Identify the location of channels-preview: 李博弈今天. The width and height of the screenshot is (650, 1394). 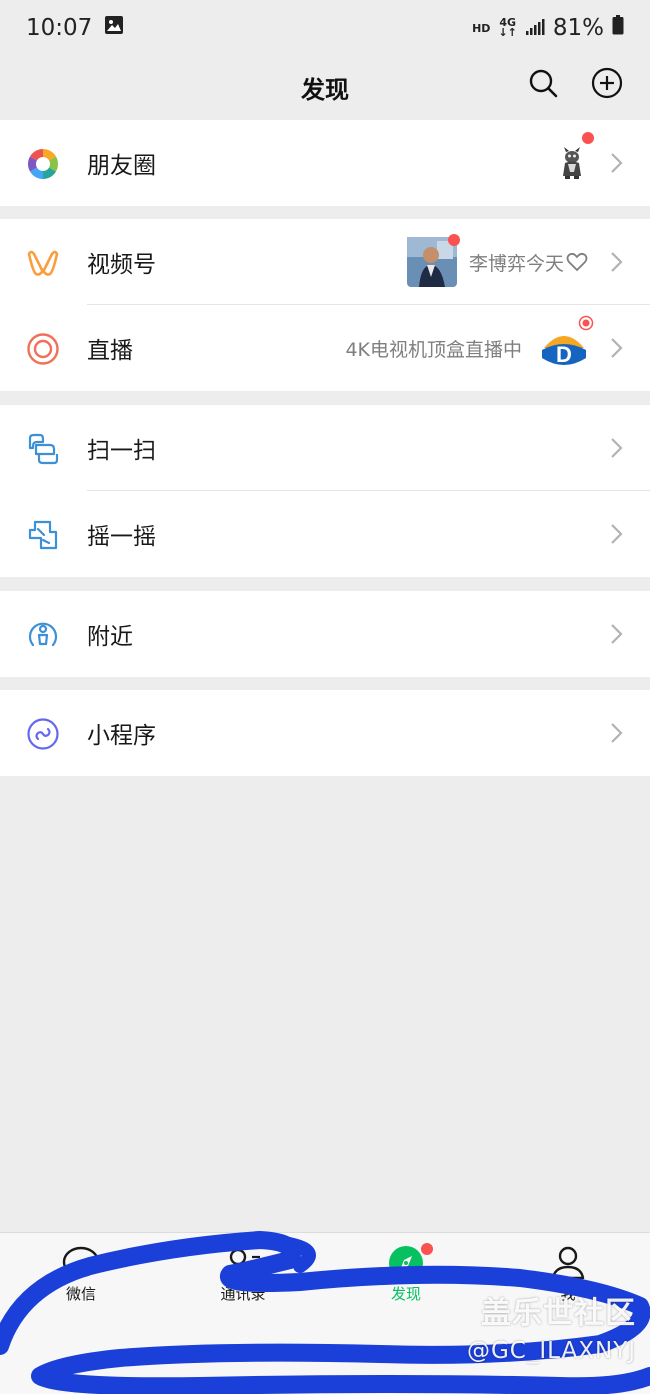
(497, 262).